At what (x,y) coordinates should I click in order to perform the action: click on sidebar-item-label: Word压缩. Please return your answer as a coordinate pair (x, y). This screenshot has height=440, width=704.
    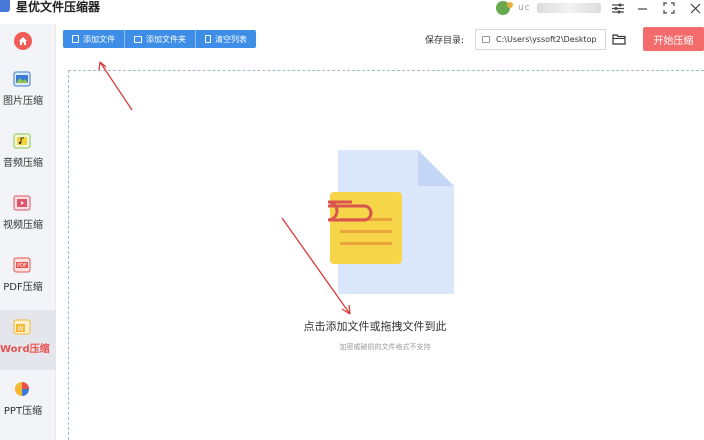
    Looking at the image, I should click on (25, 349).